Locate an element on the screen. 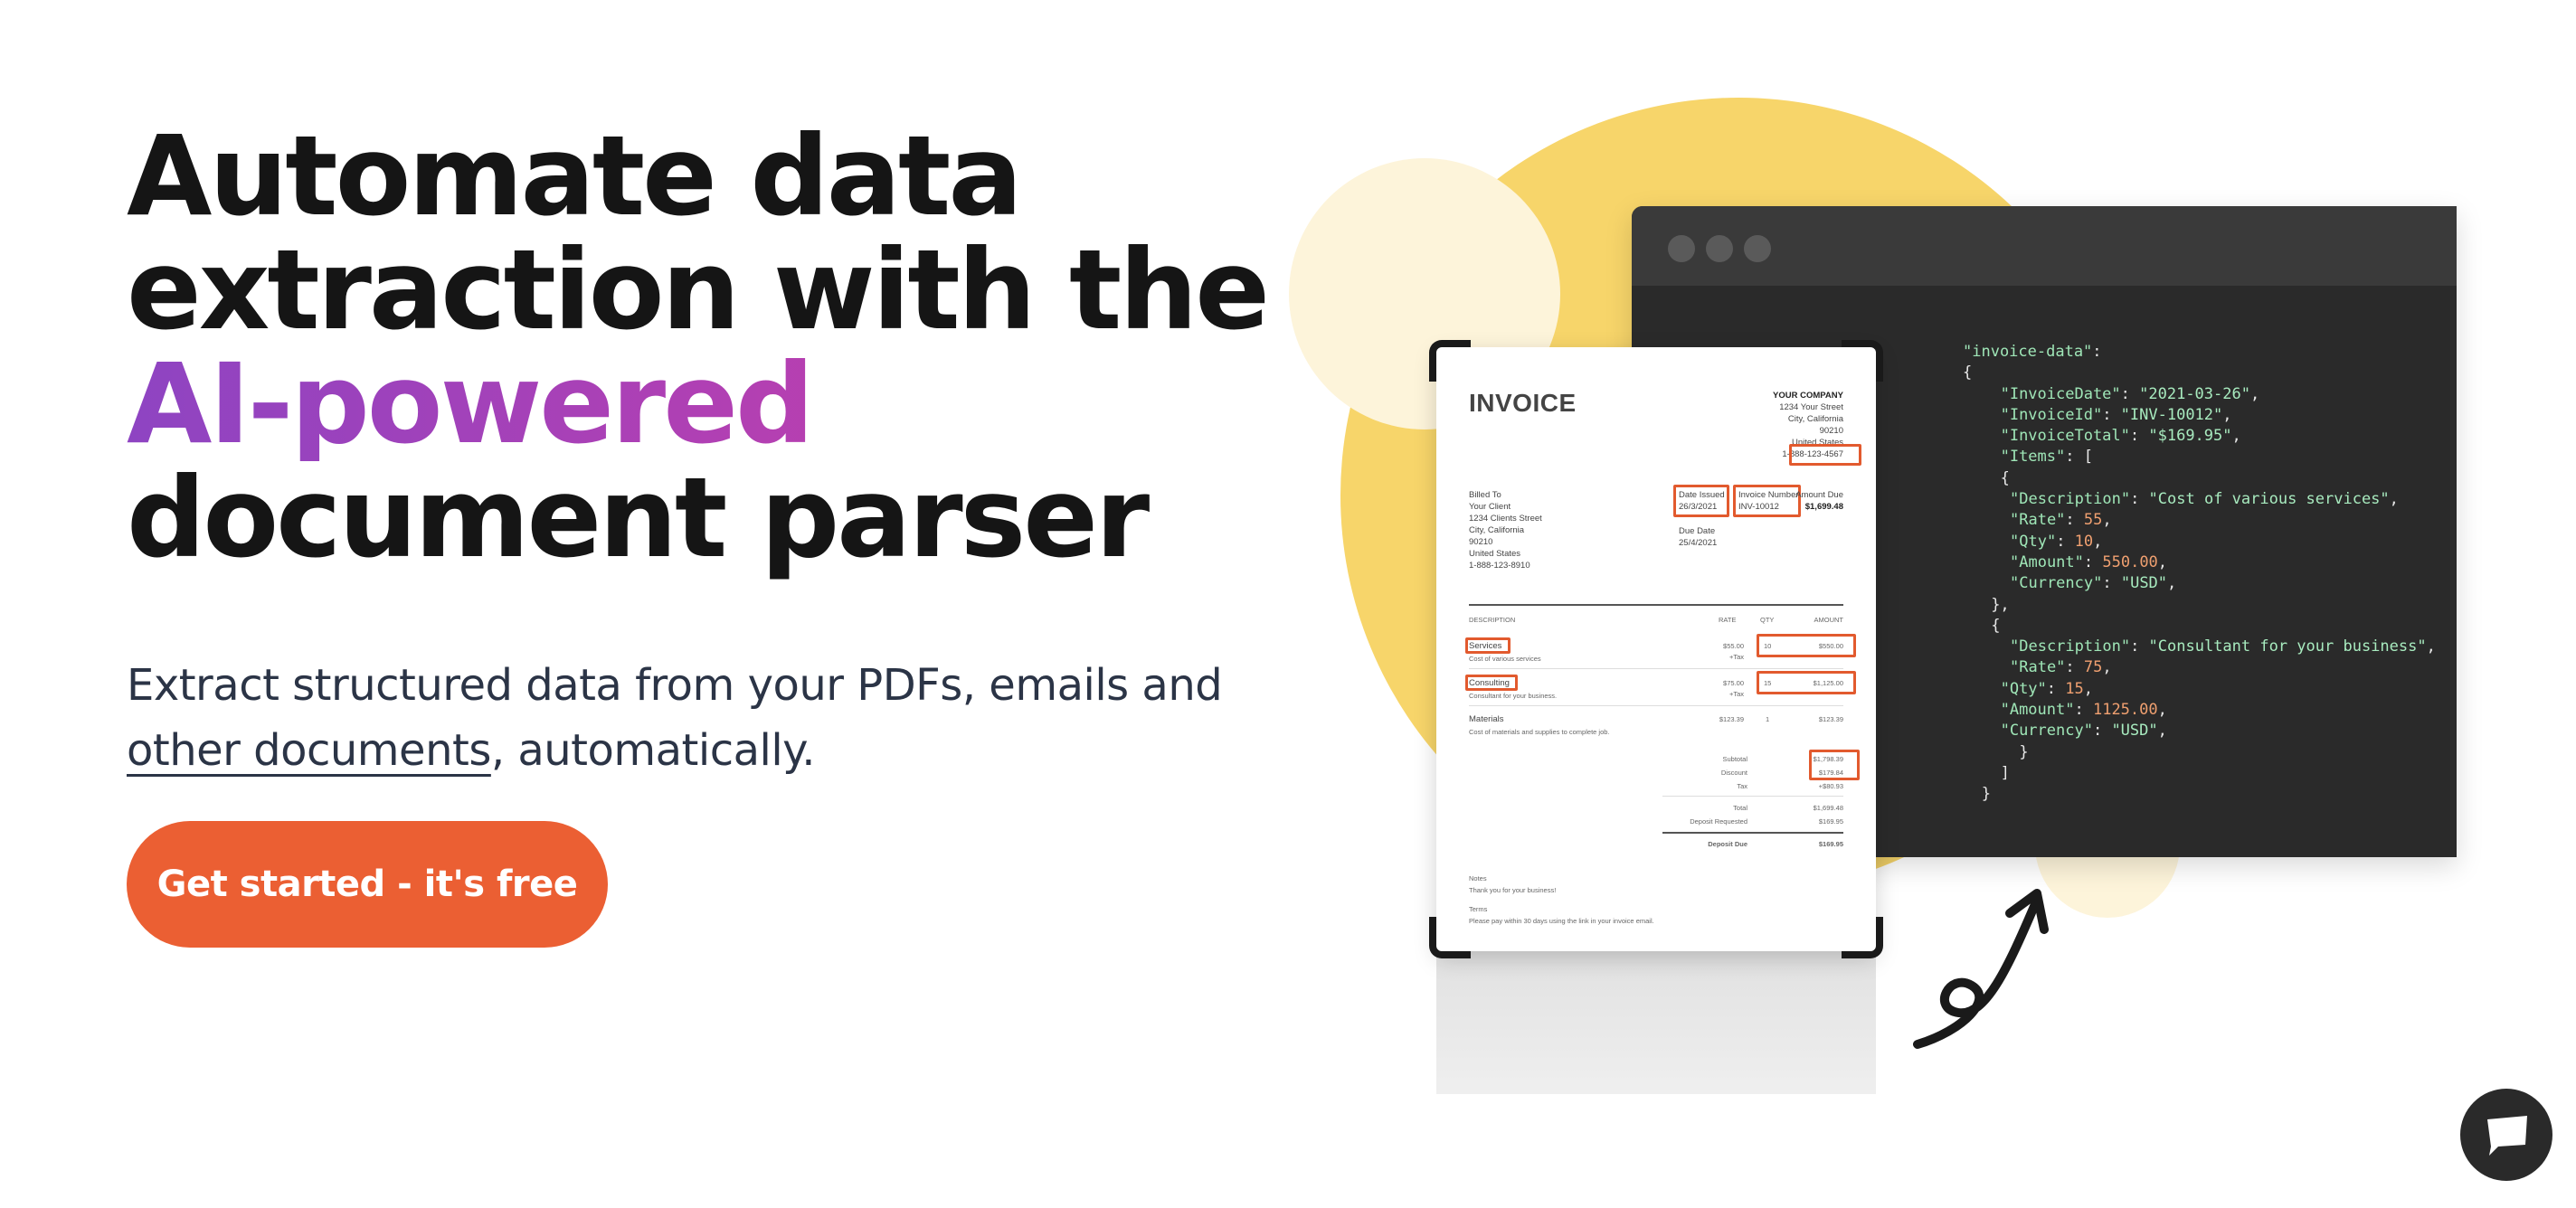 Image resolution: width=2576 pixels, height=1208 pixels. amount-due-value: $1,699.48 is located at coordinates (1824, 507).